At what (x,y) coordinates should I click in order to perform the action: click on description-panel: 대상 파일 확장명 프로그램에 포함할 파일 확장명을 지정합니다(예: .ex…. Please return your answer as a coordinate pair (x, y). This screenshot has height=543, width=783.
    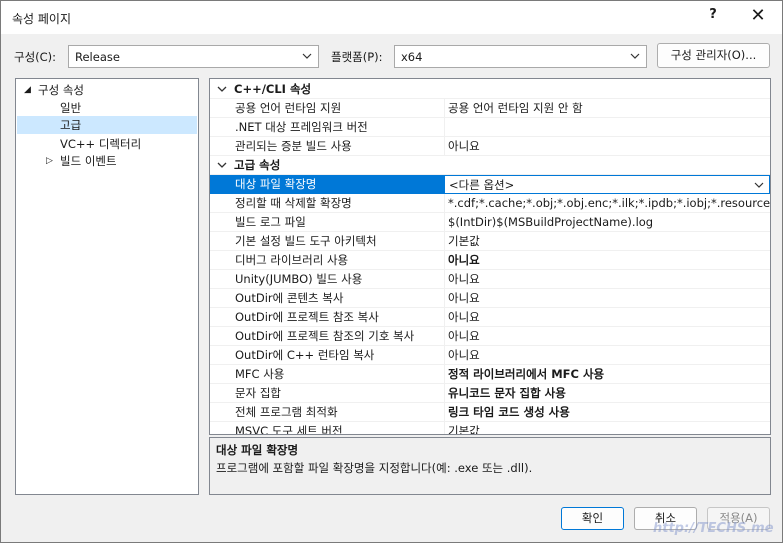
    Looking at the image, I should click on (490, 466).